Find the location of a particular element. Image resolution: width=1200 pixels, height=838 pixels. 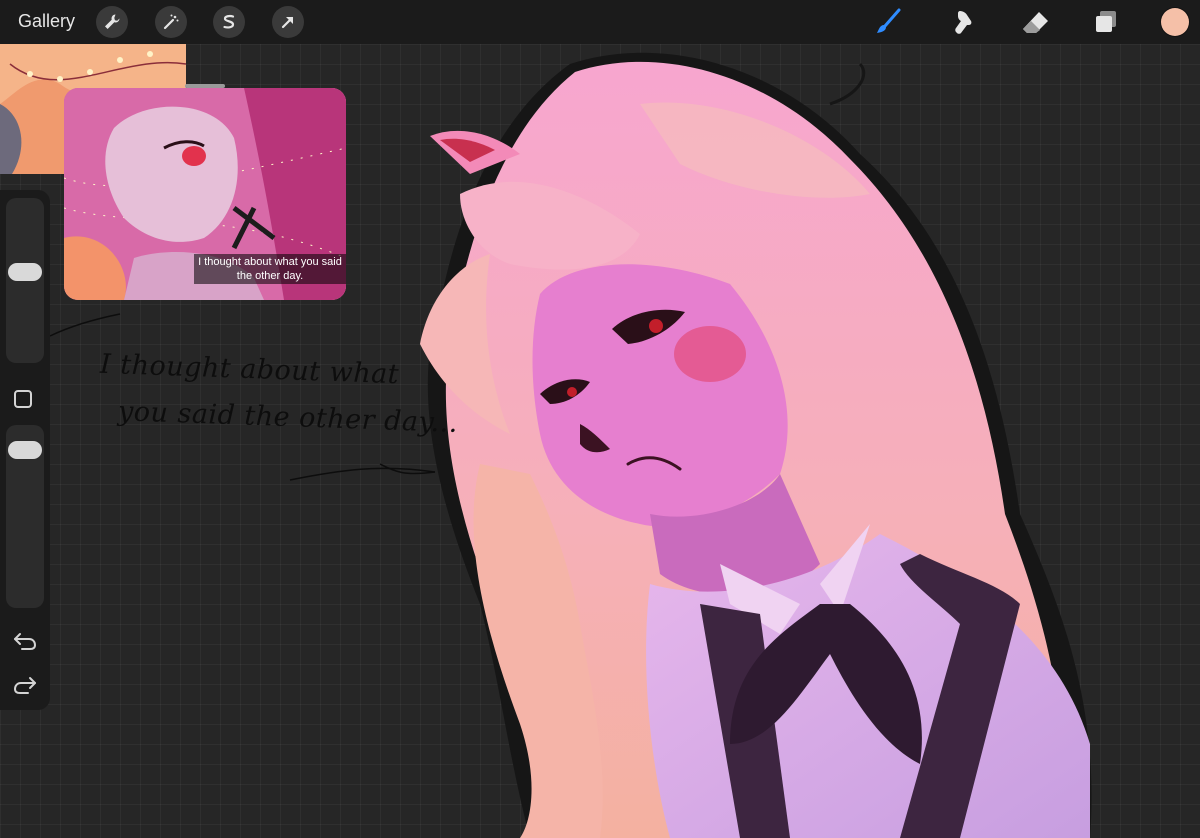

wrench-icon is located at coordinates (112, 21).